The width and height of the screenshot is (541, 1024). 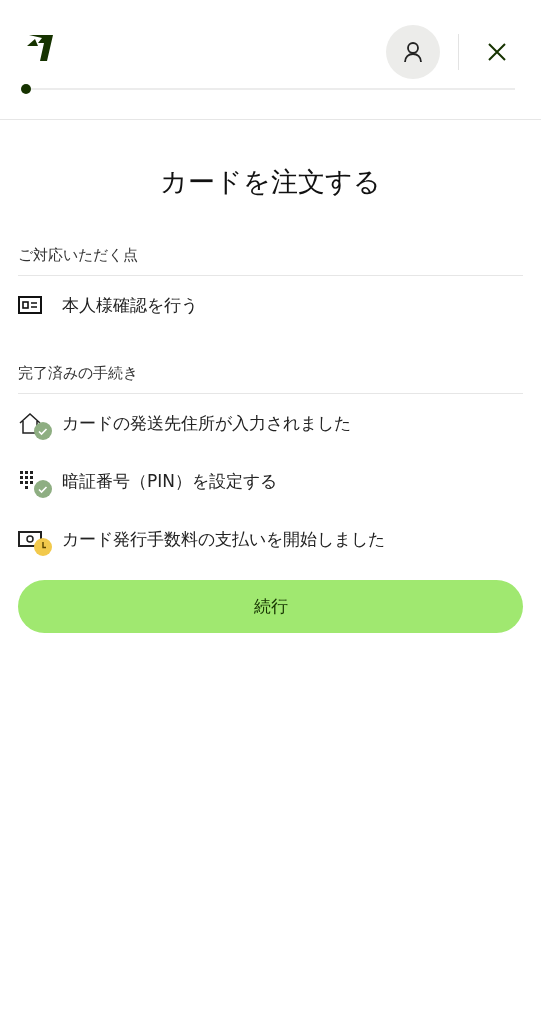 I want to click on task-label: カードの発送先住所が入力されました, so click(x=206, y=423).